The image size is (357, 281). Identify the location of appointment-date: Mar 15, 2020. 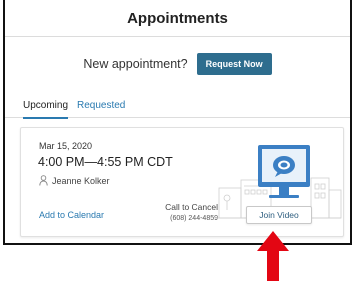
(66, 146).